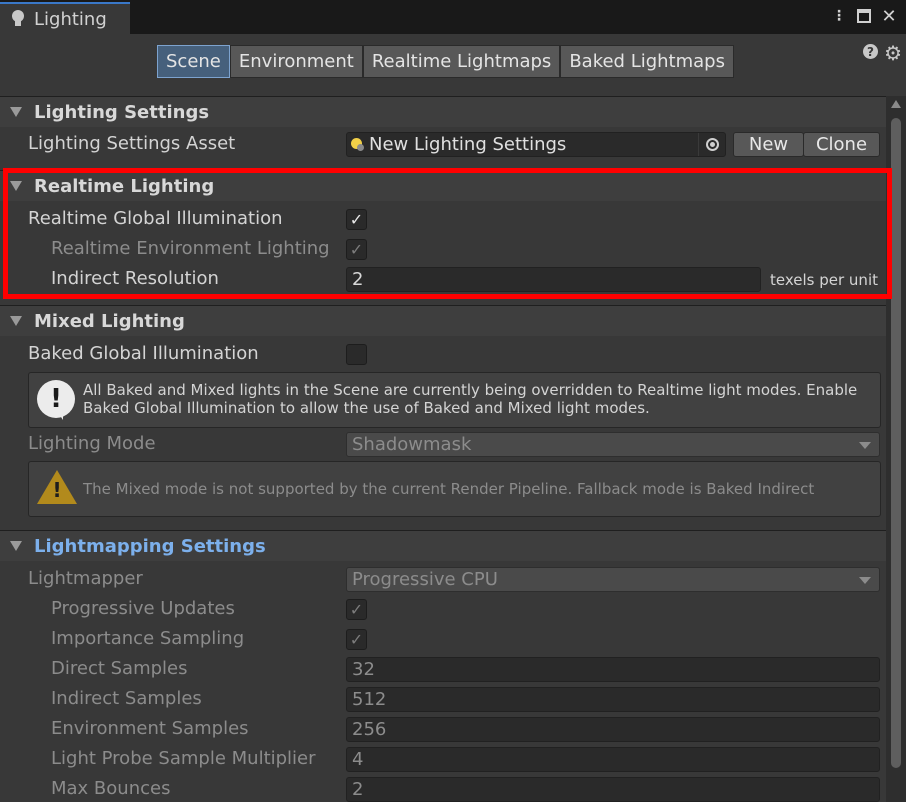 This screenshot has height=802, width=906. What do you see at coordinates (468, 144) in the screenshot?
I see `asset-name: New Lighting Settings` at bounding box center [468, 144].